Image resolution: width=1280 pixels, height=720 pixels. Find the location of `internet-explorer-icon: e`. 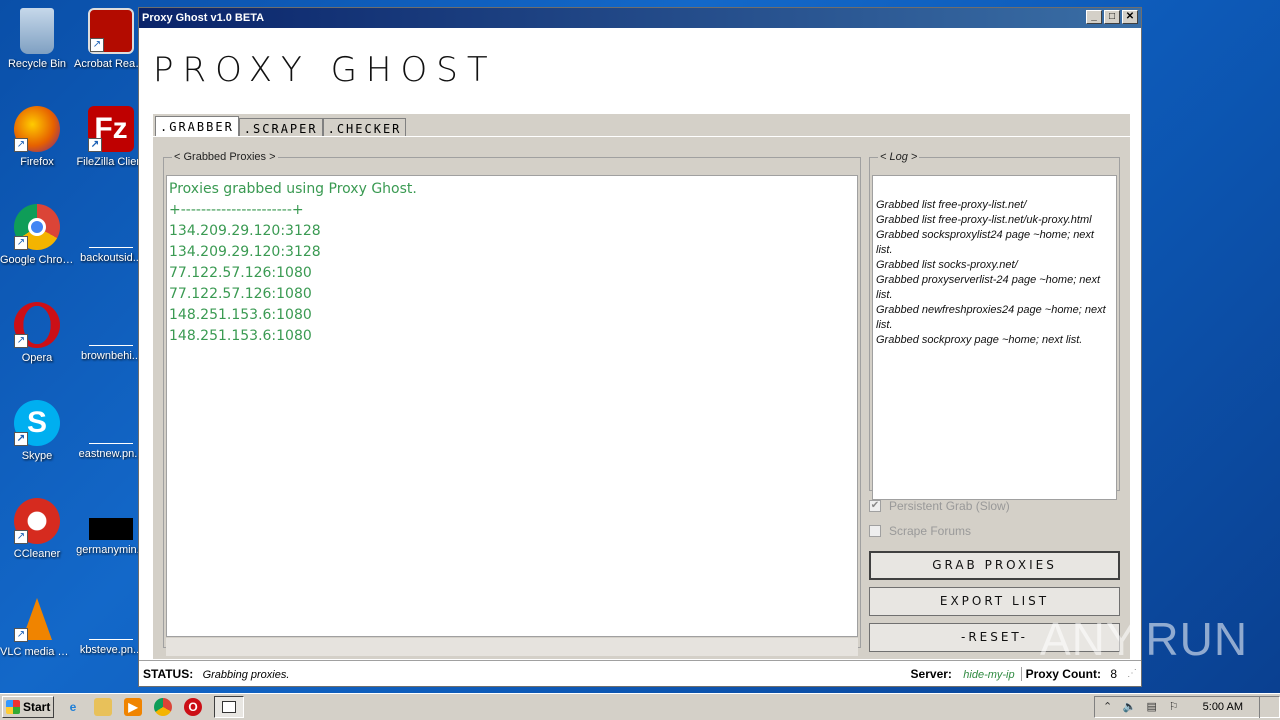

internet-explorer-icon: e is located at coordinates (73, 707).